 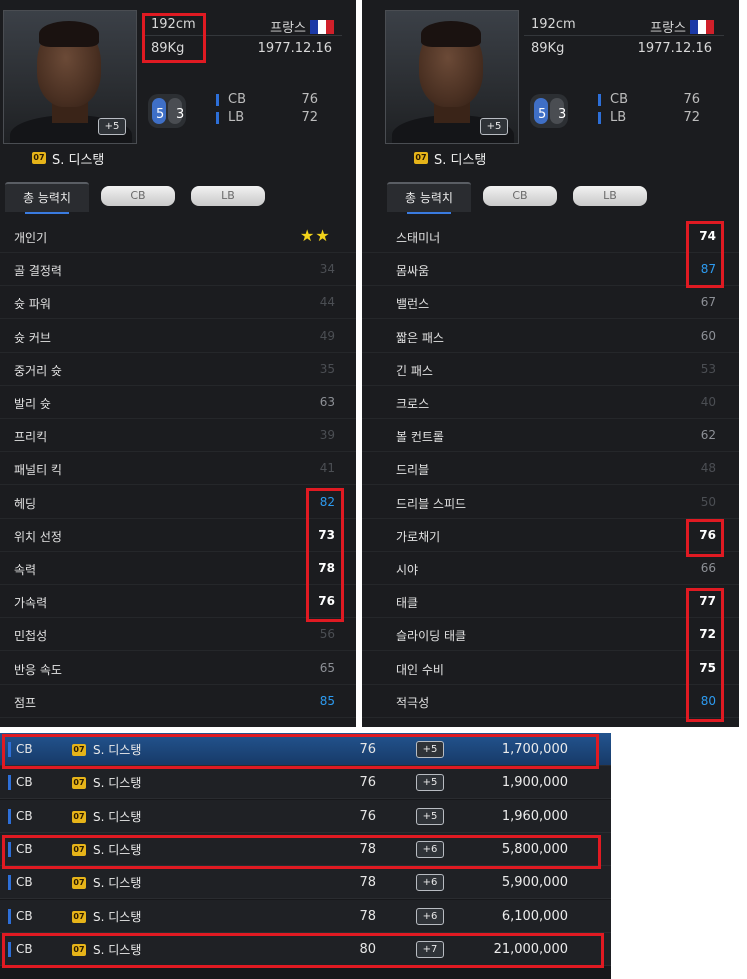 What do you see at coordinates (305, 916) in the screenshot?
I see `listing-row: CB 07 S. 디스탱 78 +6 6,100,000` at bounding box center [305, 916].